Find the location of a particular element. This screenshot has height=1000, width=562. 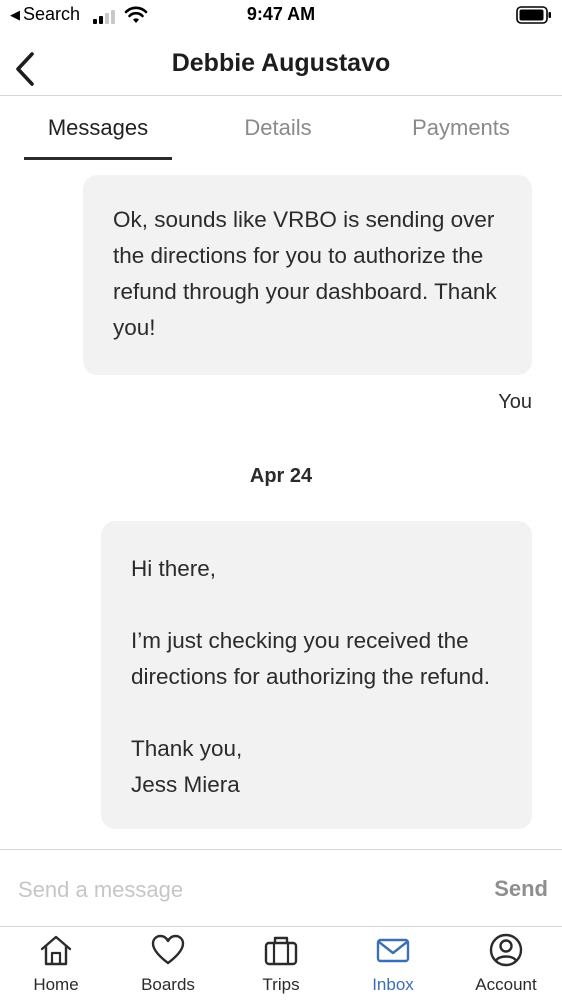

suitcase-icon is located at coordinates (281, 951).